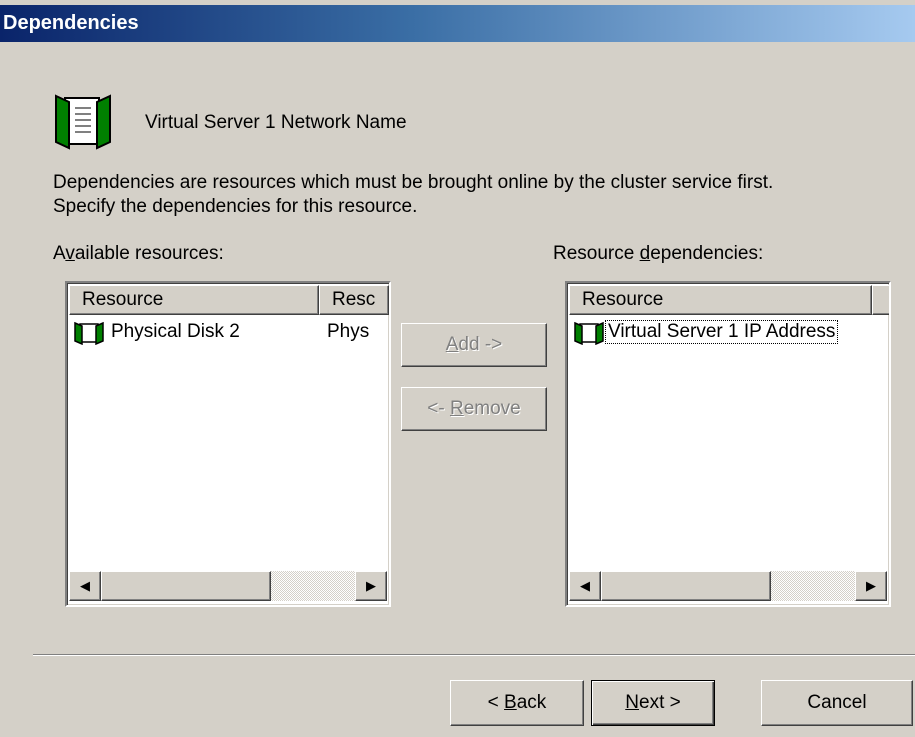 The width and height of the screenshot is (915, 737). I want to click on remove-button: <- Remove, so click(474, 409).